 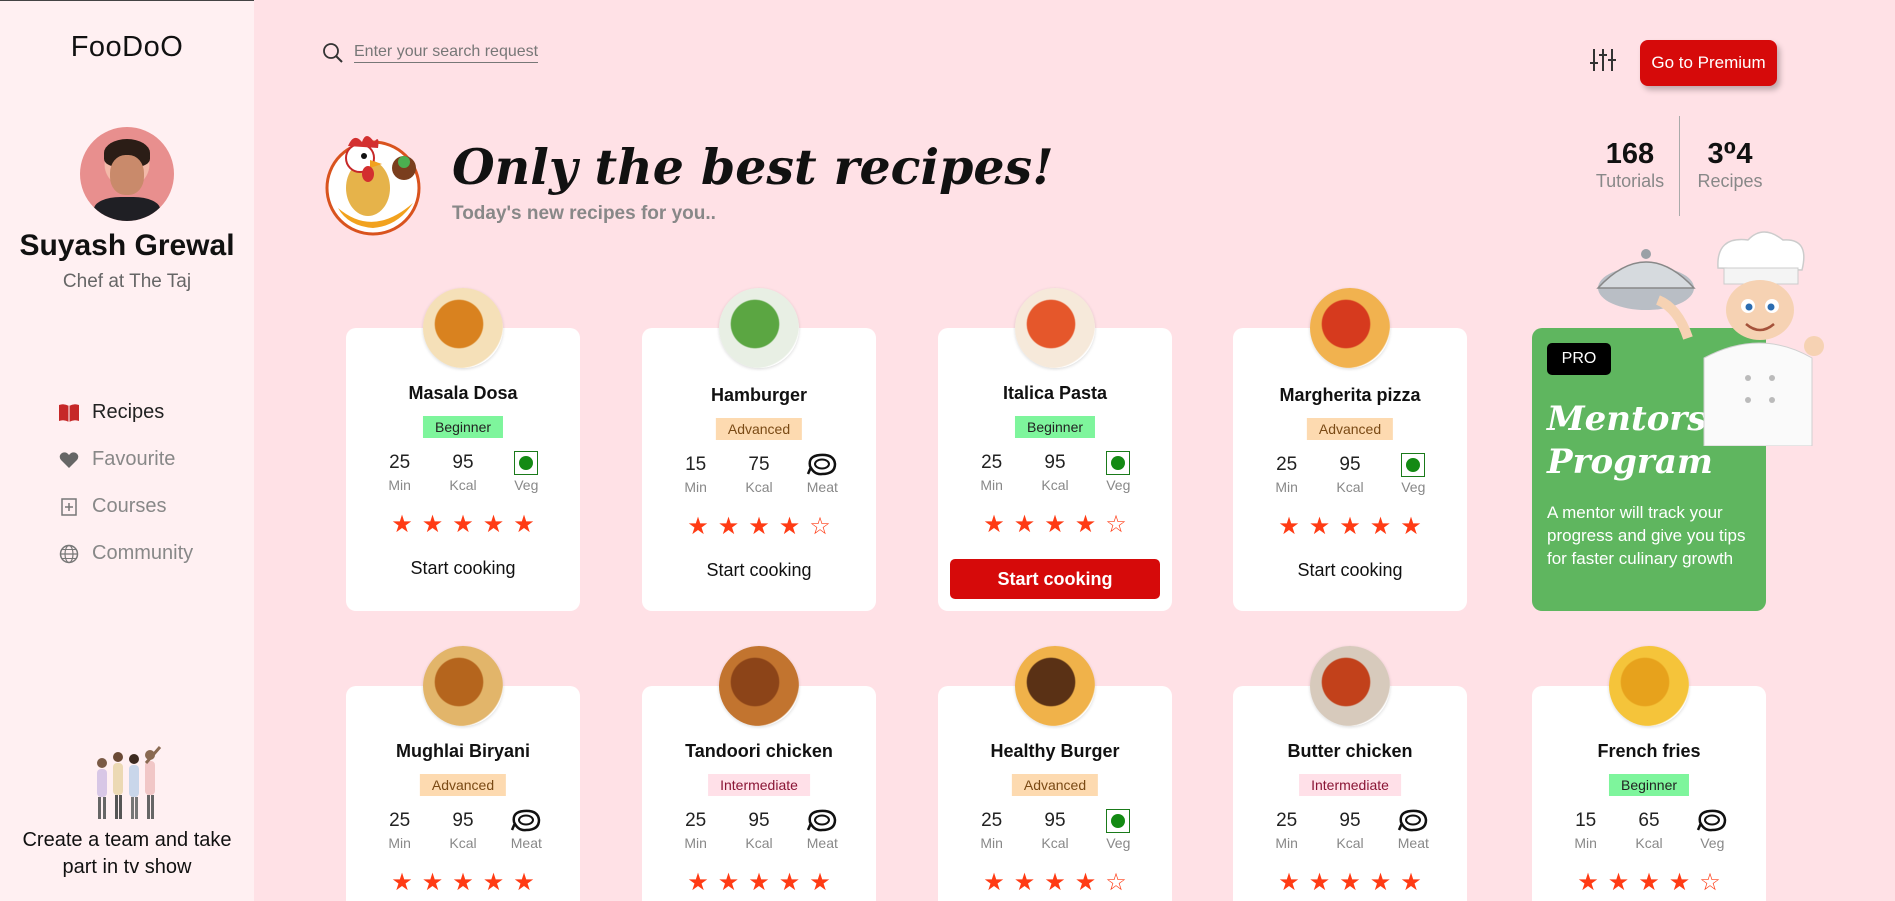 What do you see at coordinates (1055, 462) in the screenshot?
I see `kcal-value: 95` at bounding box center [1055, 462].